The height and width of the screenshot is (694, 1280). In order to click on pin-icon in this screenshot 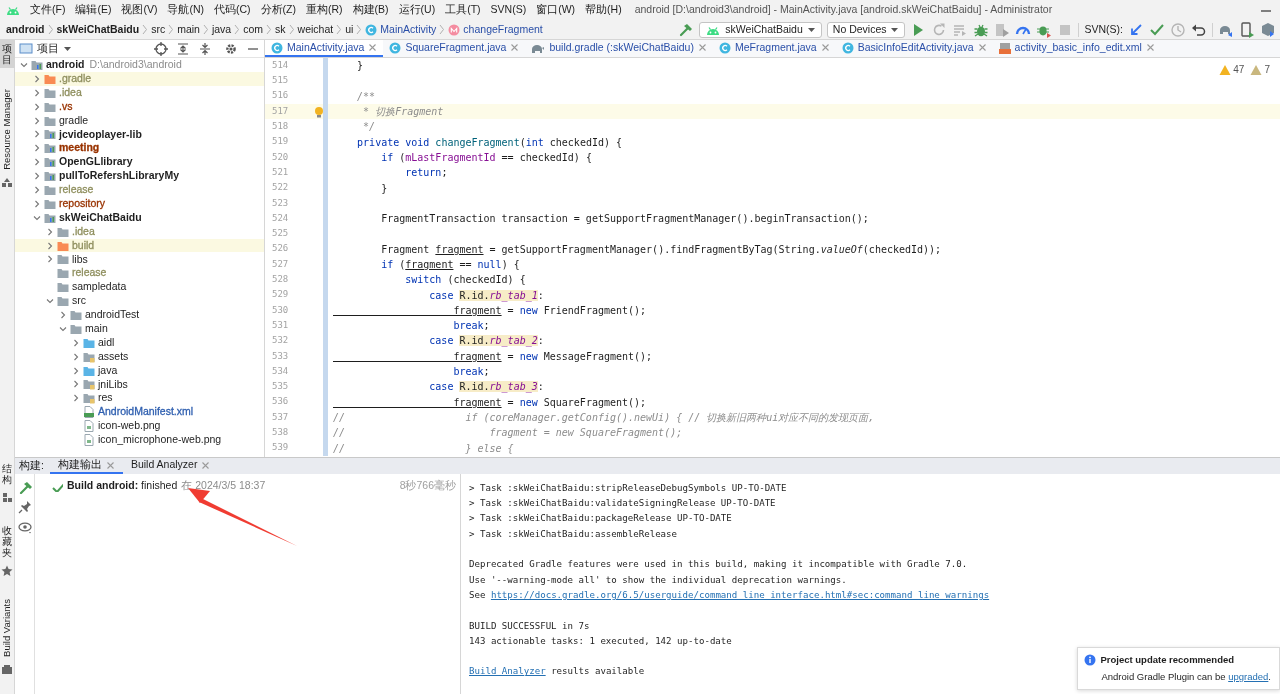, I will do `click(24, 507)`.